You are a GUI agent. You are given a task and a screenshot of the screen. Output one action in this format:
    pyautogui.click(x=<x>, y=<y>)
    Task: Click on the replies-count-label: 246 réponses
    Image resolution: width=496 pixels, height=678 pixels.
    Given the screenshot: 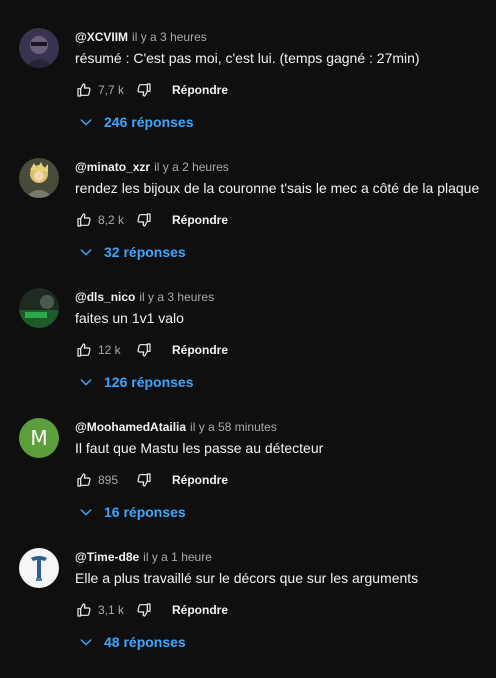 What is the action you would take?
    pyautogui.click(x=149, y=122)
    